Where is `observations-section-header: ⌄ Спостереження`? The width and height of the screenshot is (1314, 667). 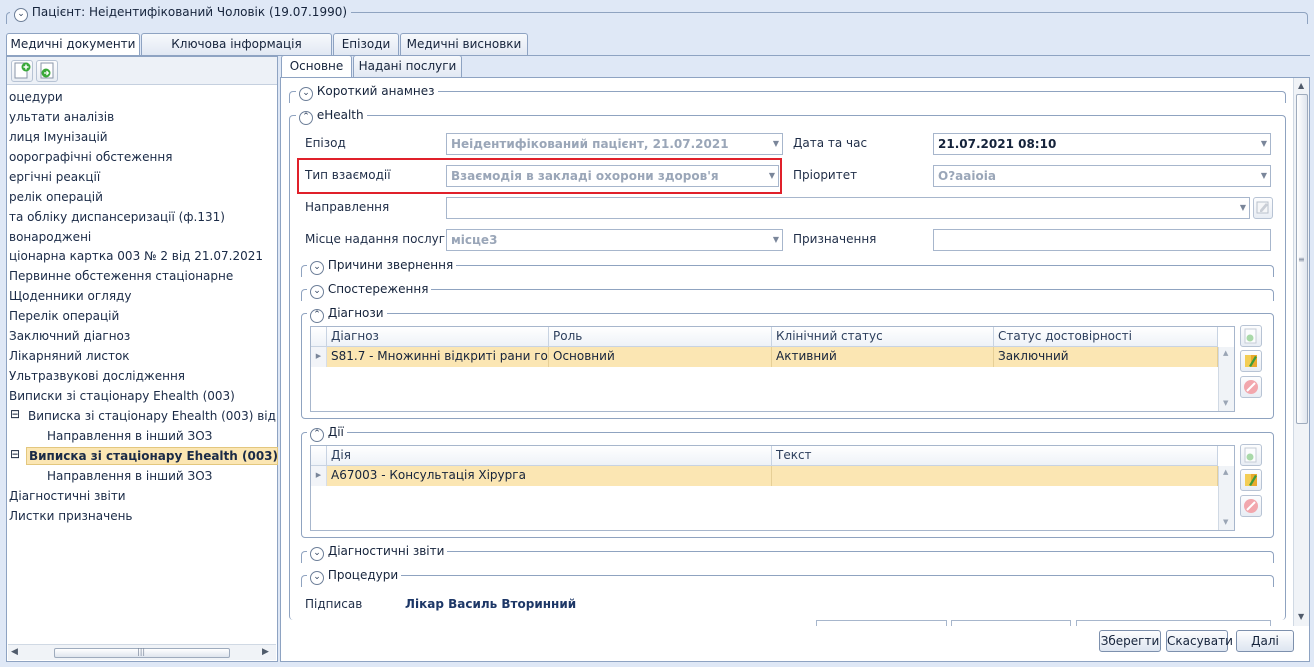
observations-section-header: ⌄ Спостереження is located at coordinates (369, 290).